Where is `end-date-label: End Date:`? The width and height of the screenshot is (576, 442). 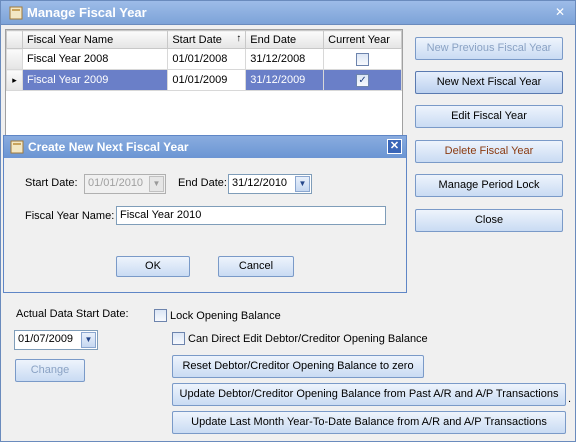
end-date-label: End Date: is located at coordinates (202, 183).